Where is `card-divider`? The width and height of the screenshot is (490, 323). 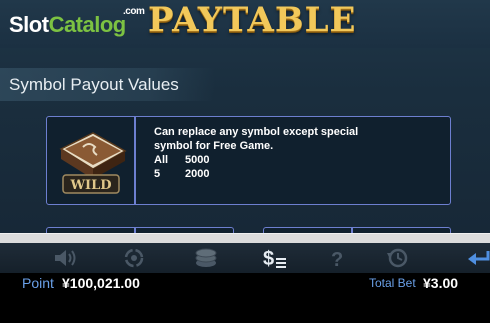
card-divider is located at coordinates (135, 160).